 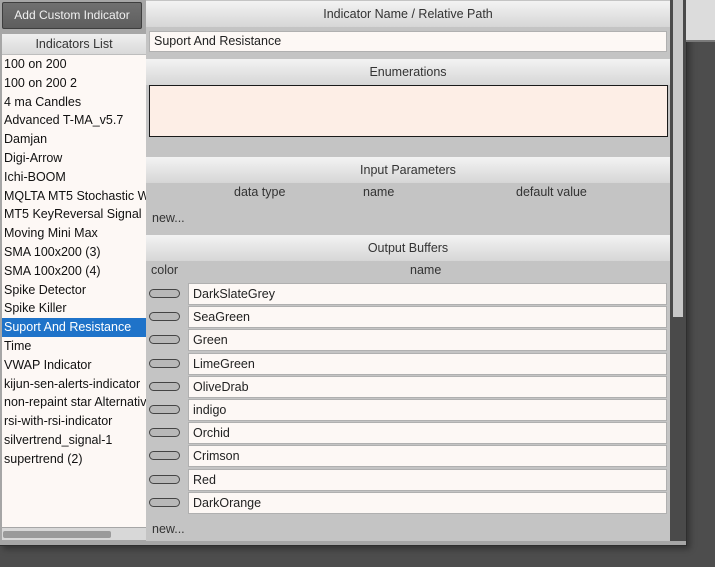 I want to click on output-buffer-row: LimeGreen, so click(x=408, y=363).